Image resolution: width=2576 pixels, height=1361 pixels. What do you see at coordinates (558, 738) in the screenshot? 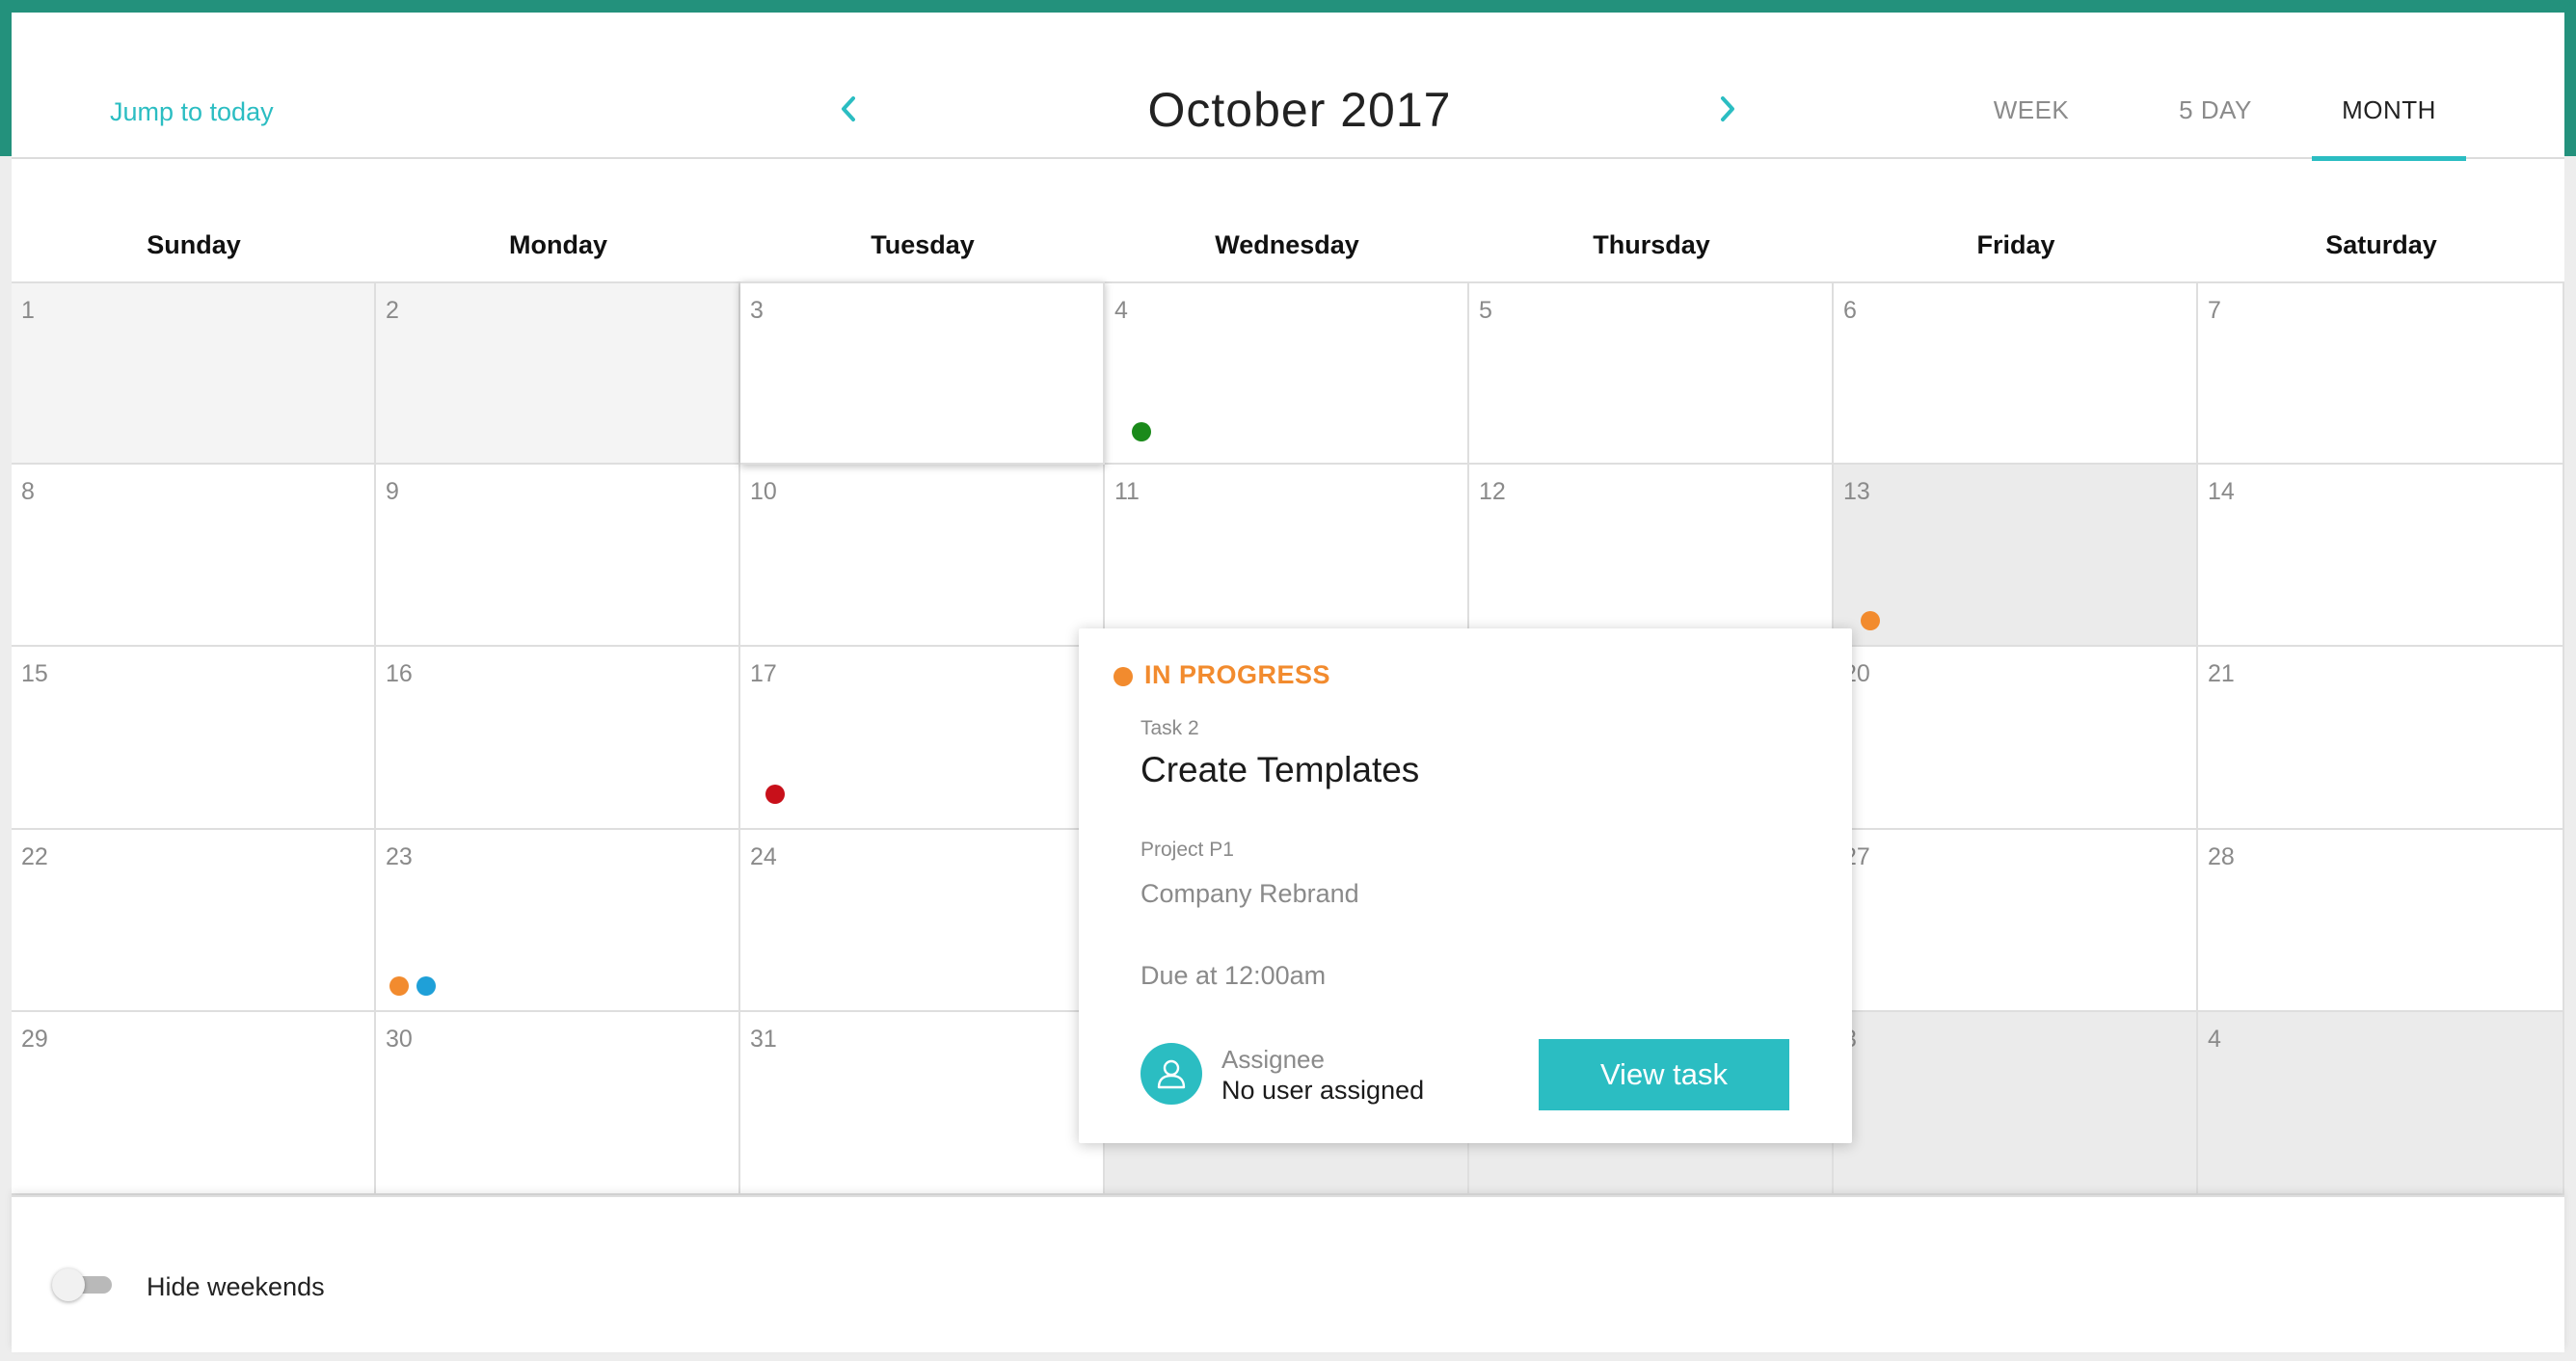
I see `day-cell: 16` at bounding box center [558, 738].